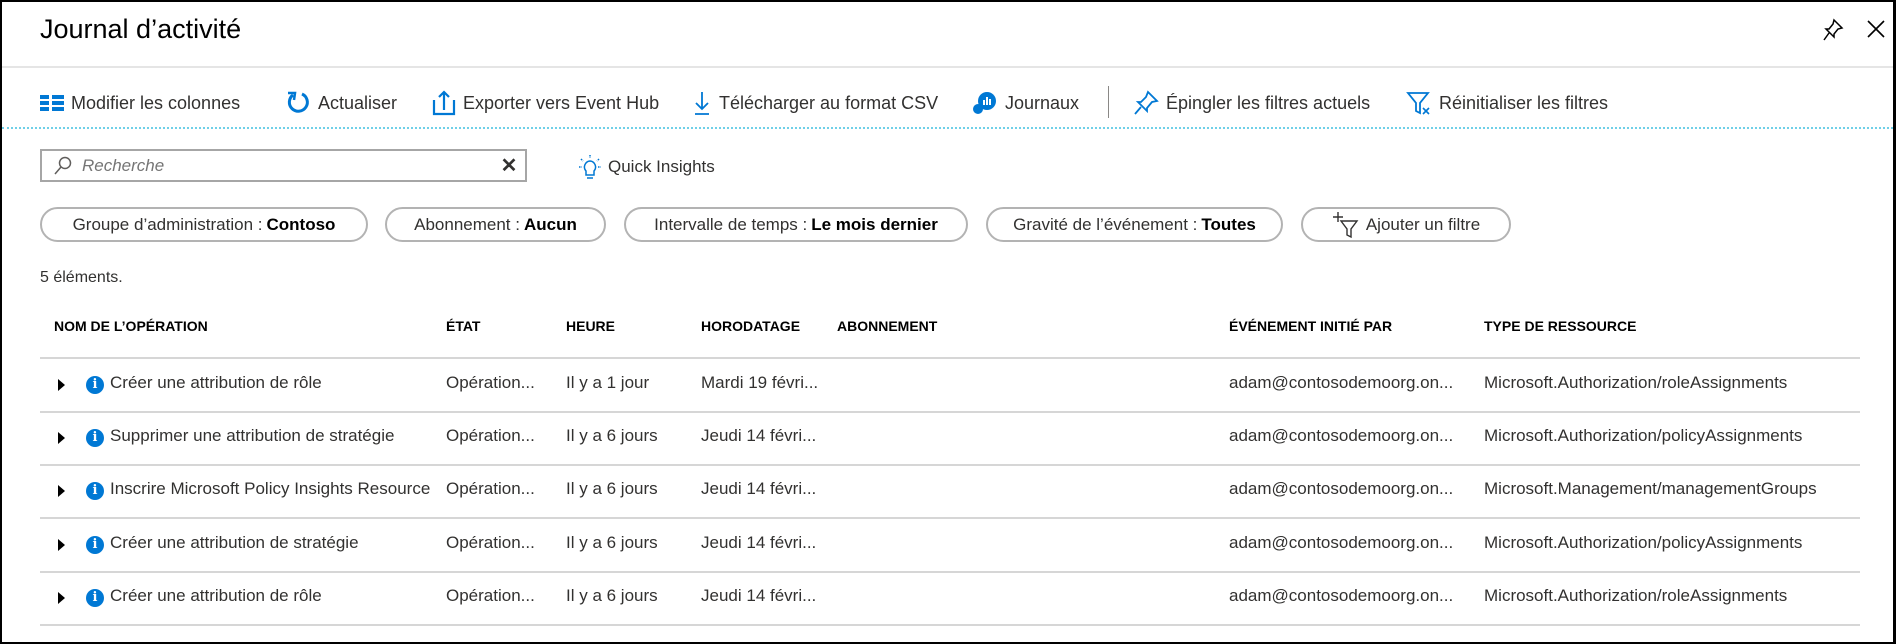 The height and width of the screenshot is (644, 1896). I want to click on search-box: ✕, so click(283, 165).